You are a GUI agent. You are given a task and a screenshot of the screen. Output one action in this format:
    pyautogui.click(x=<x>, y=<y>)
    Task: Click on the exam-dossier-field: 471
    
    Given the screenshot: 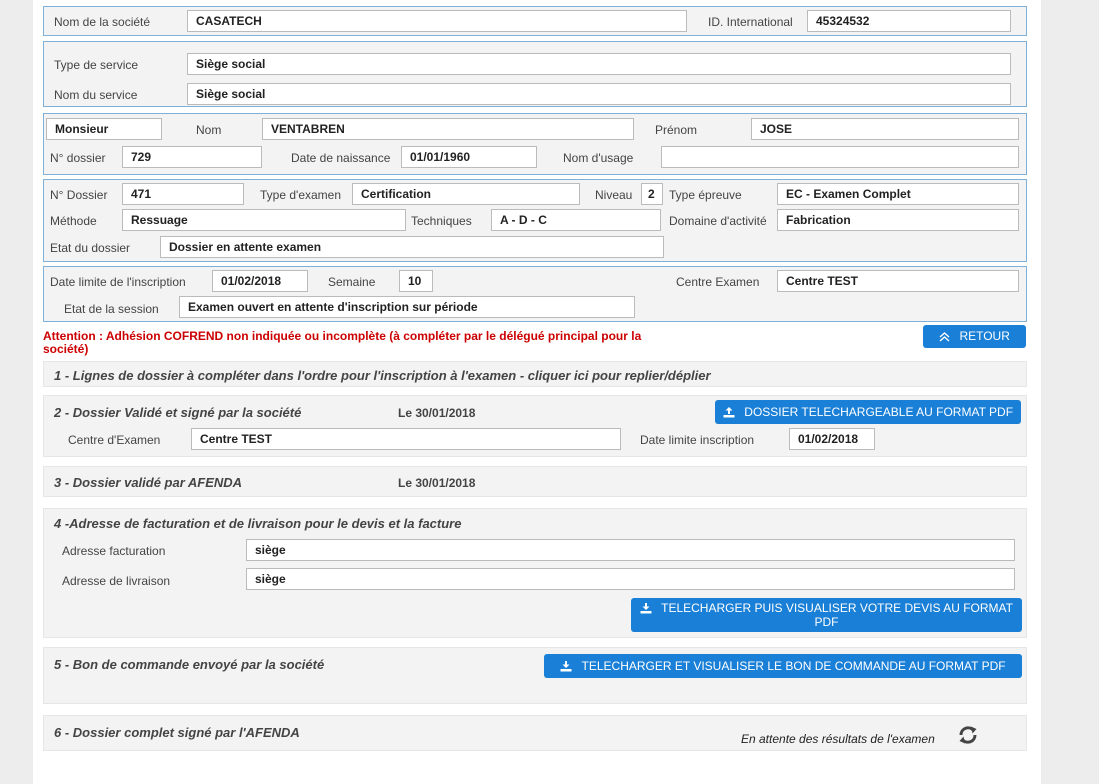 What is the action you would take?
    pyautogui.click(x=183, y=194)
    